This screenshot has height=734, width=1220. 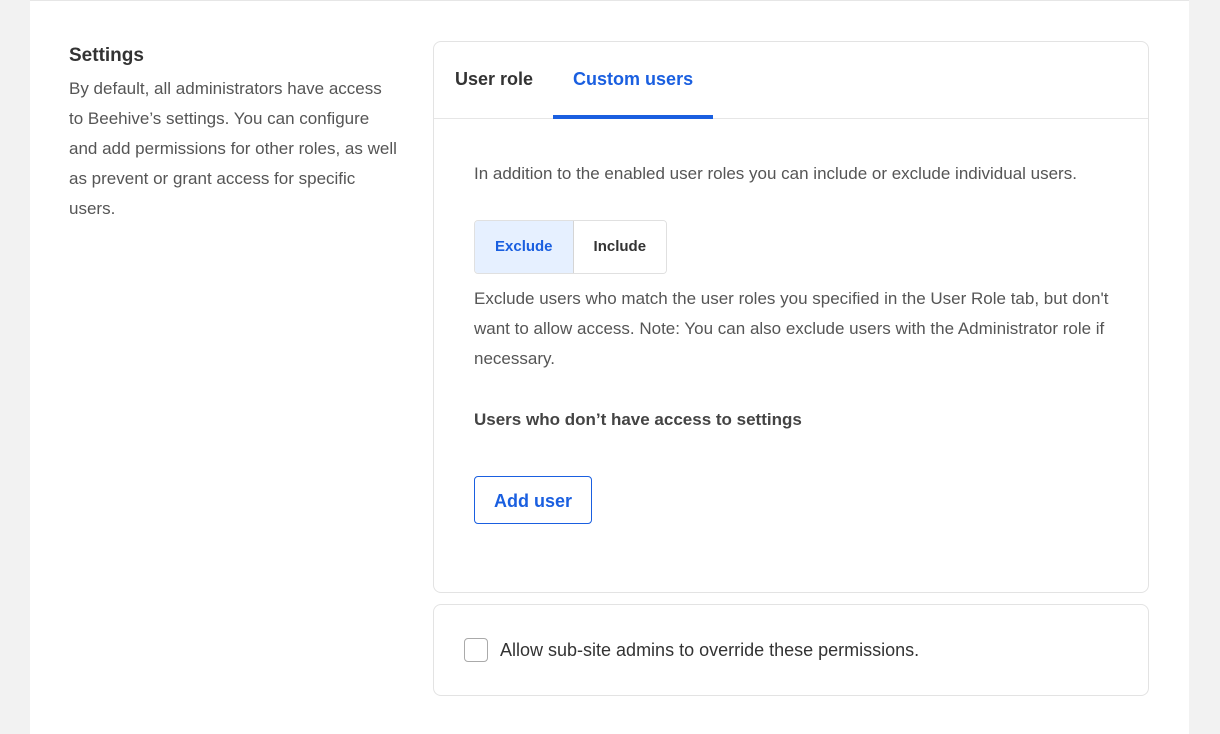 I want to click on excluded-users-heading: Users who don’t have access to settings, so click(x=638, y=419).